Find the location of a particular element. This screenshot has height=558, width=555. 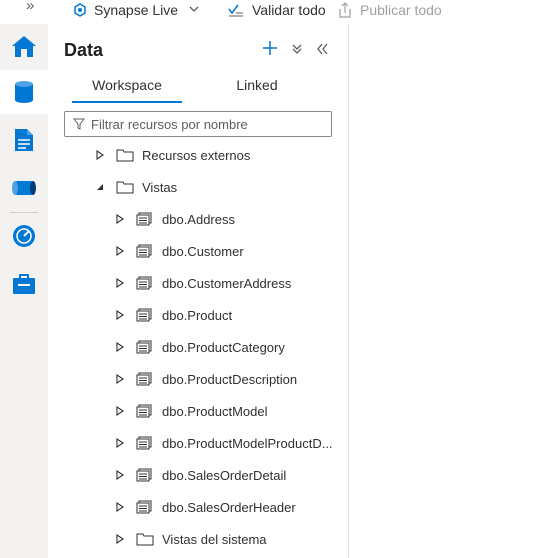

tree-node-view: dbo.CustomerAddress is located at coordinates (202, 283).